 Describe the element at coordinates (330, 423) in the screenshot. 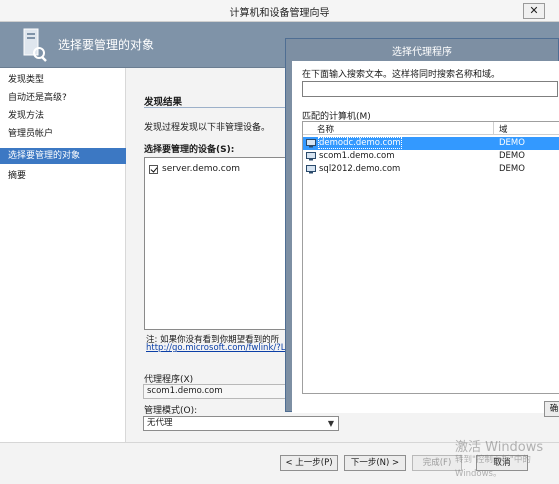

I see `chevron-down-icon: ▼` at that location.